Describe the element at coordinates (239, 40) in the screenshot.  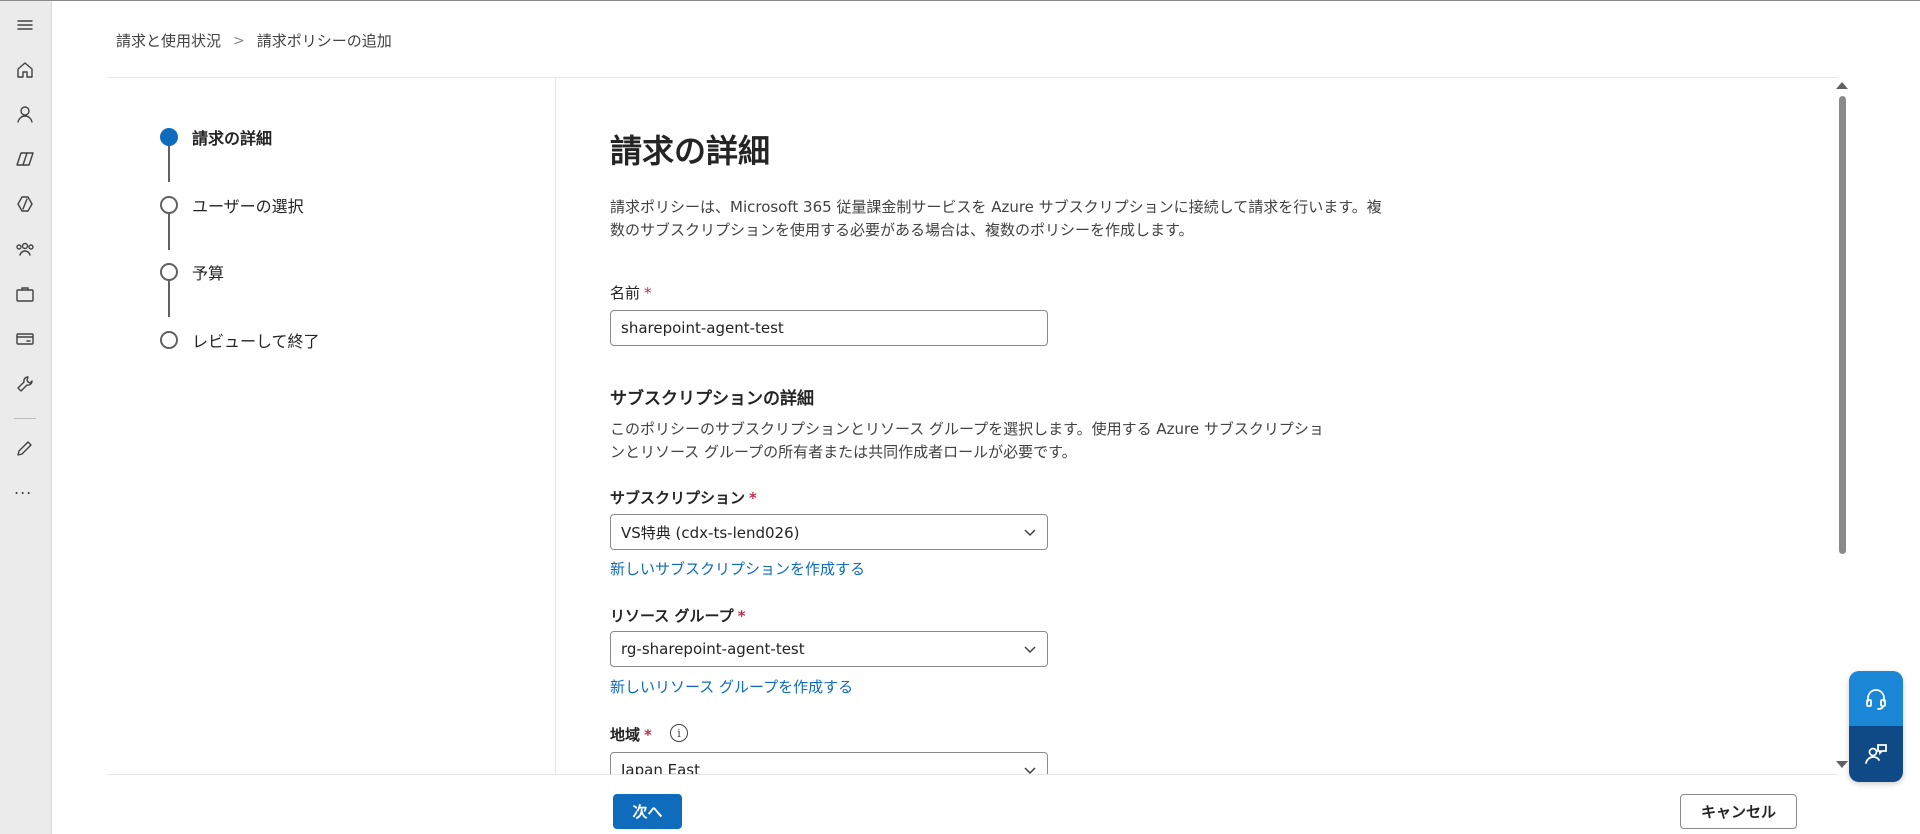
I see `breadcrumb-chevron-icon: >` at that location.